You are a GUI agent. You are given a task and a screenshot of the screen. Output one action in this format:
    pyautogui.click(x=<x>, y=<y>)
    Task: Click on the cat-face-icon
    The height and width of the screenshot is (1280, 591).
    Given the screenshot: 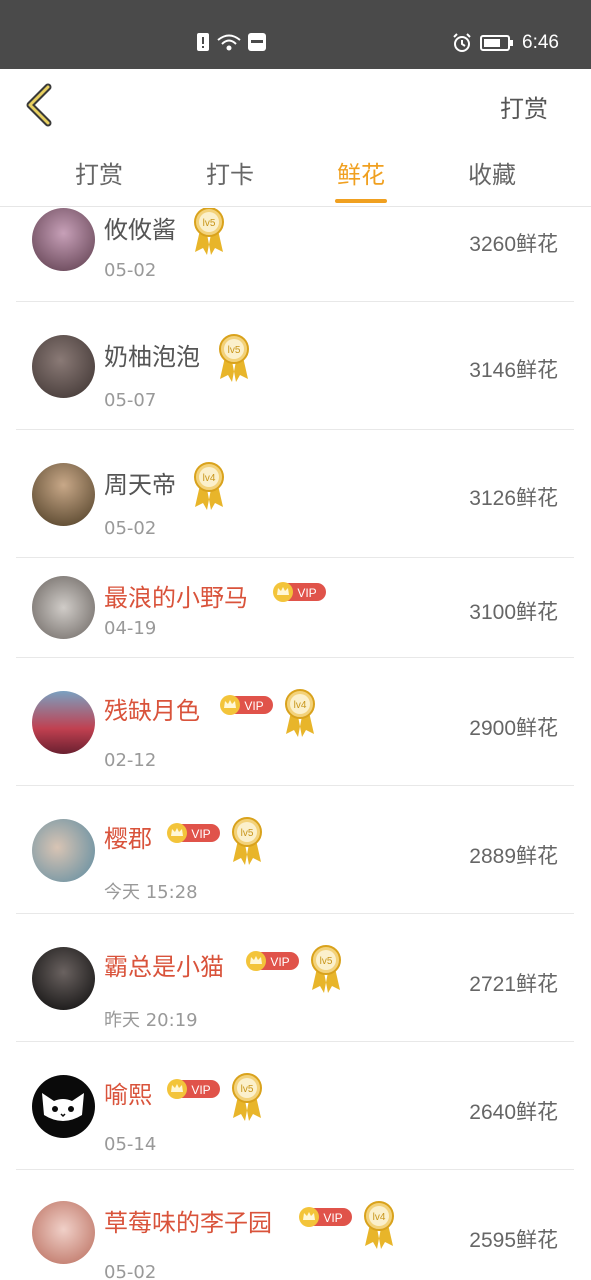 What is the action you would take?
    pyautogui.click(x=63, y=1107)
    